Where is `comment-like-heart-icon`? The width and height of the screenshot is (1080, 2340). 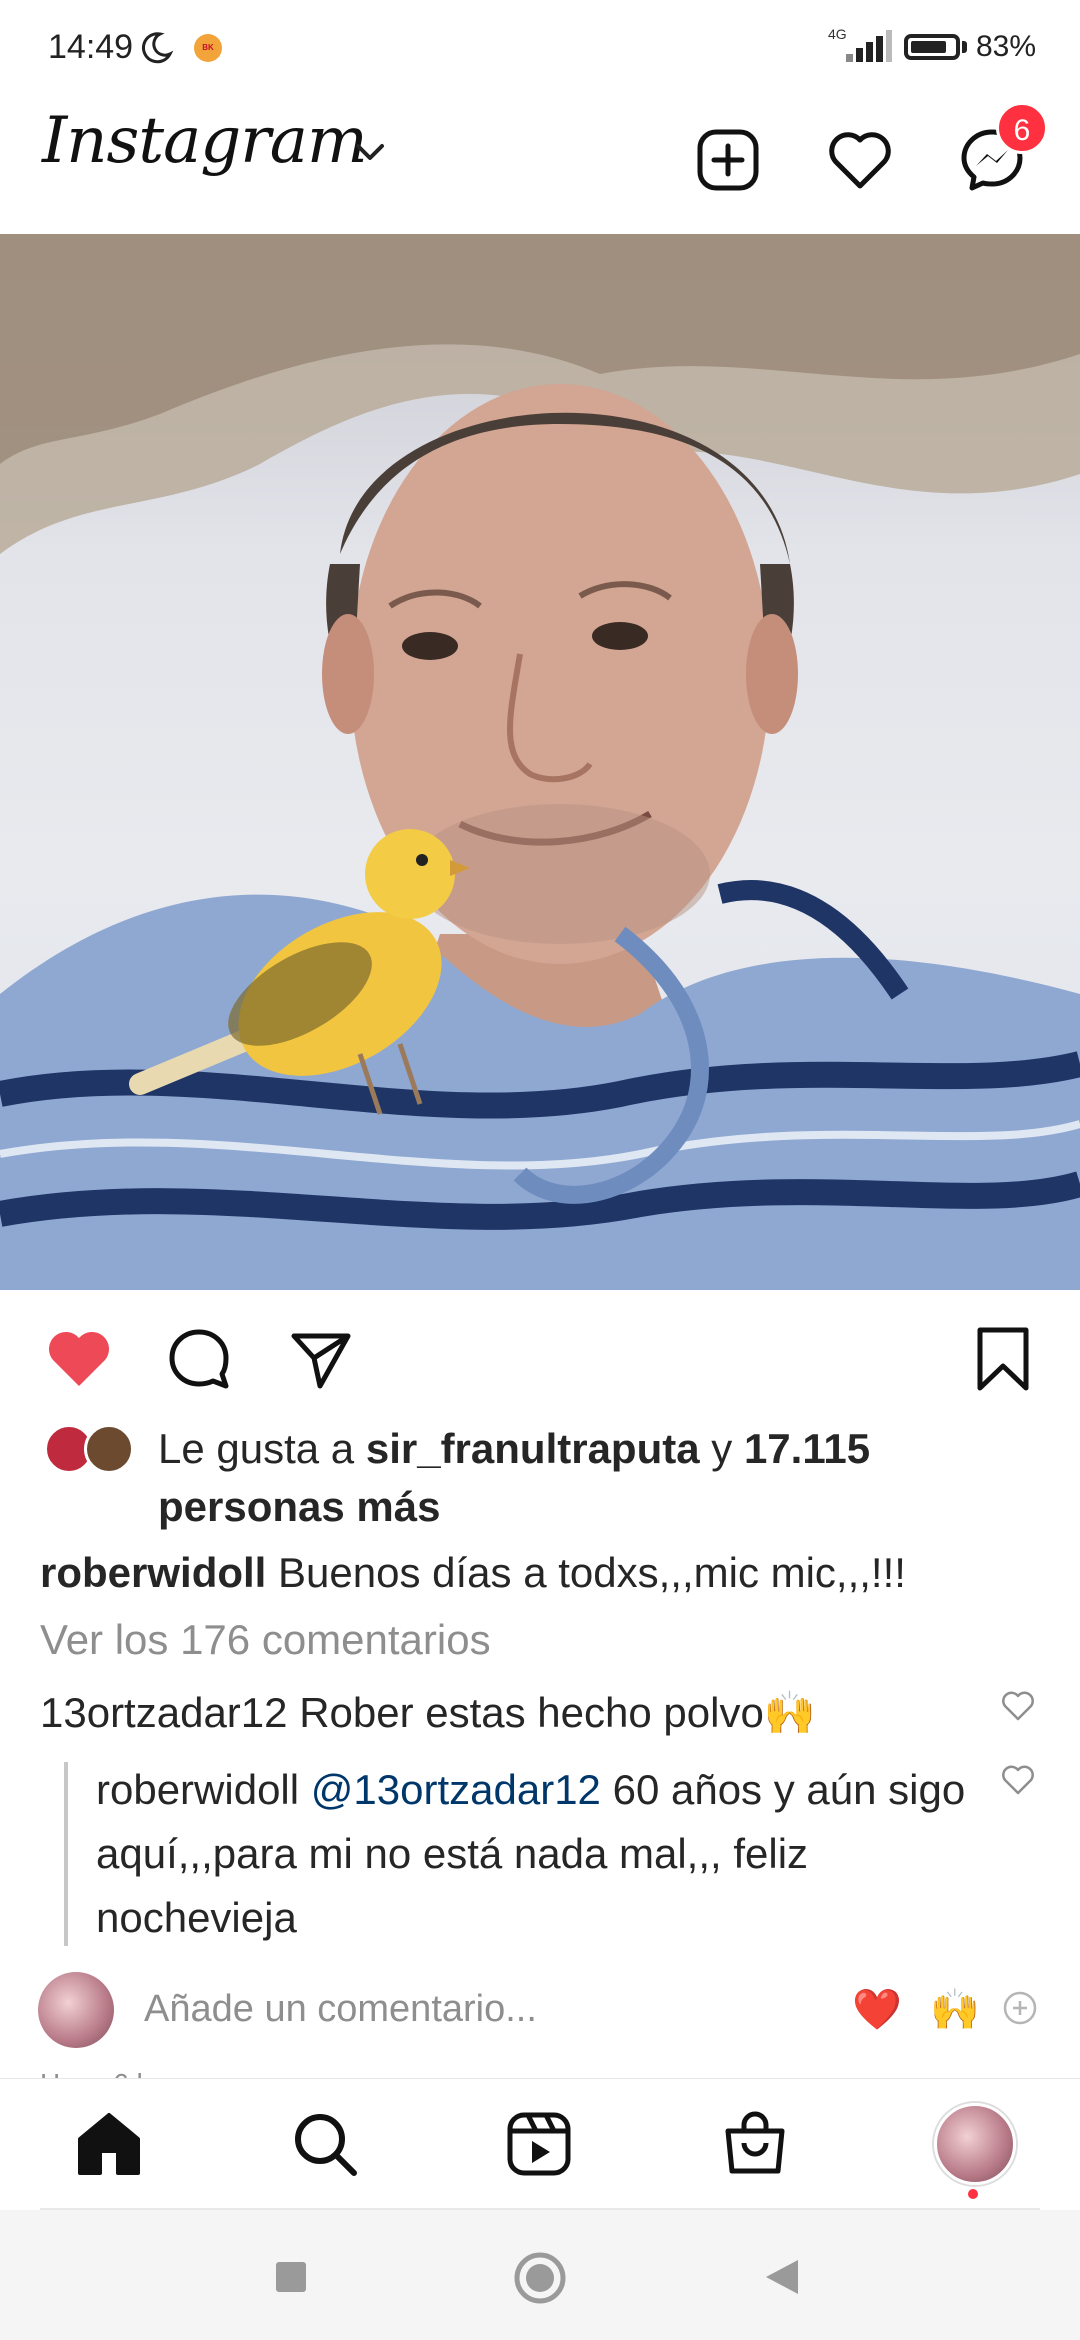
comment-like-heart-icon is located at coordinates (1018, 1706).